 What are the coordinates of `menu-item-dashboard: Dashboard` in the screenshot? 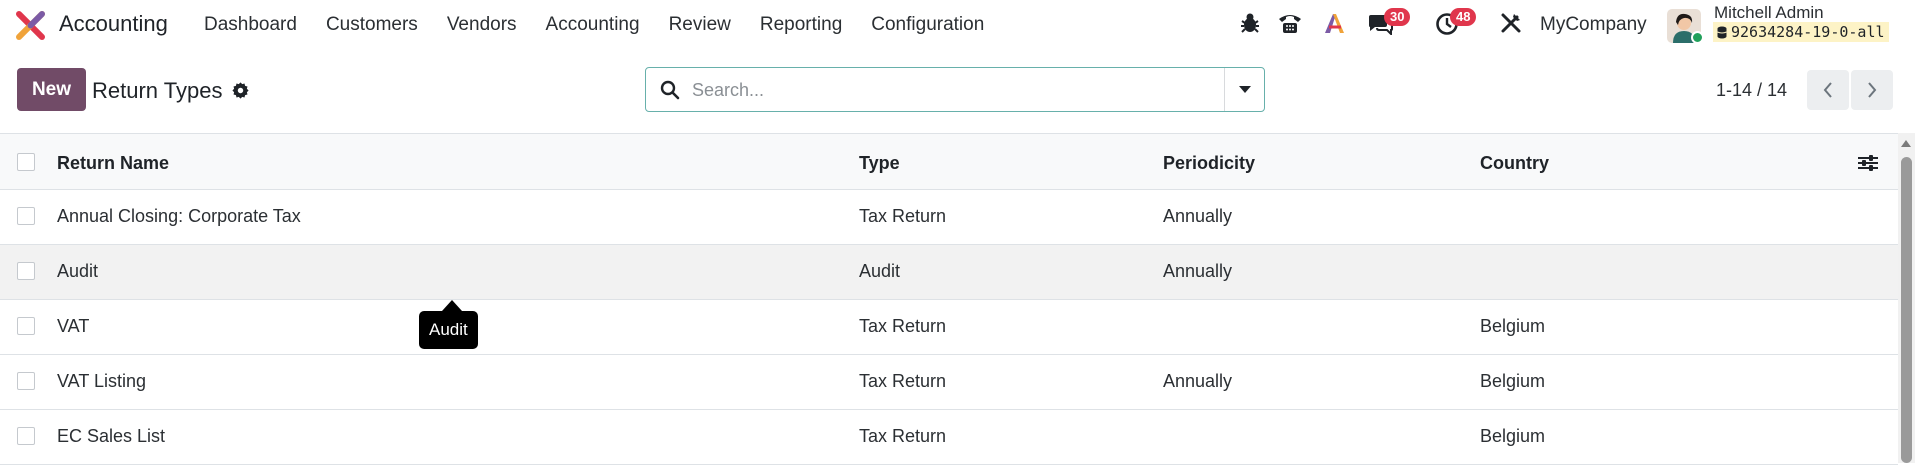 It's located at (250, 25).